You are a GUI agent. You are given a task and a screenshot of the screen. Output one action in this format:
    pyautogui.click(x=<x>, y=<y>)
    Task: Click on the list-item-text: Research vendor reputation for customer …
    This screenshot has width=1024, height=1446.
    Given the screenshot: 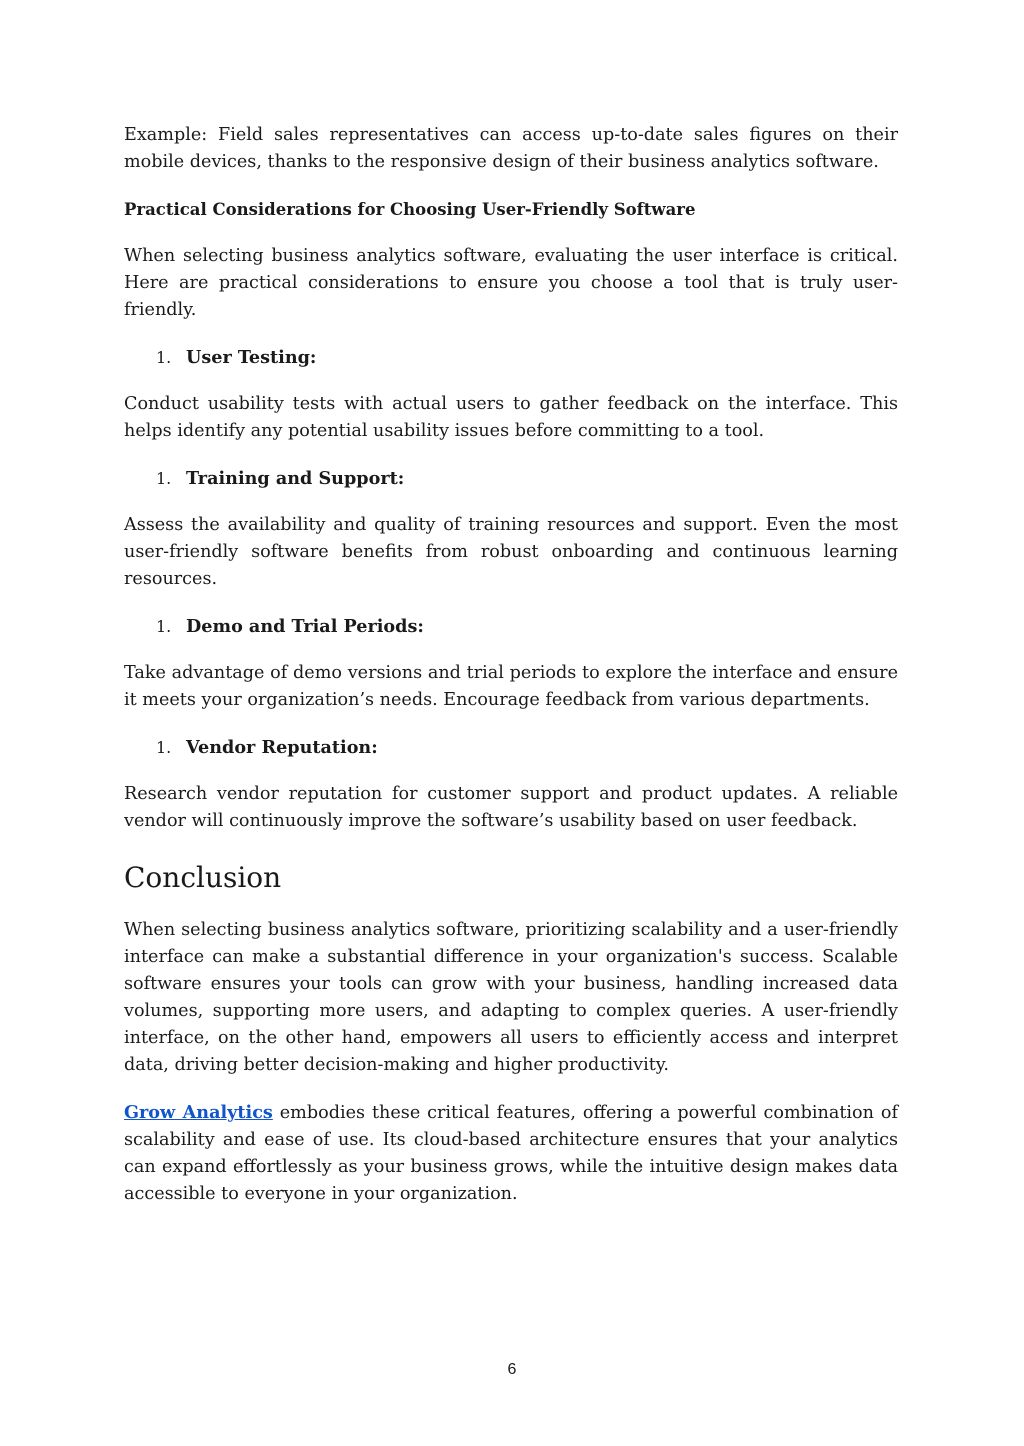 What is the action you would take?
    pyautogui.click(x=511, y=807)
    